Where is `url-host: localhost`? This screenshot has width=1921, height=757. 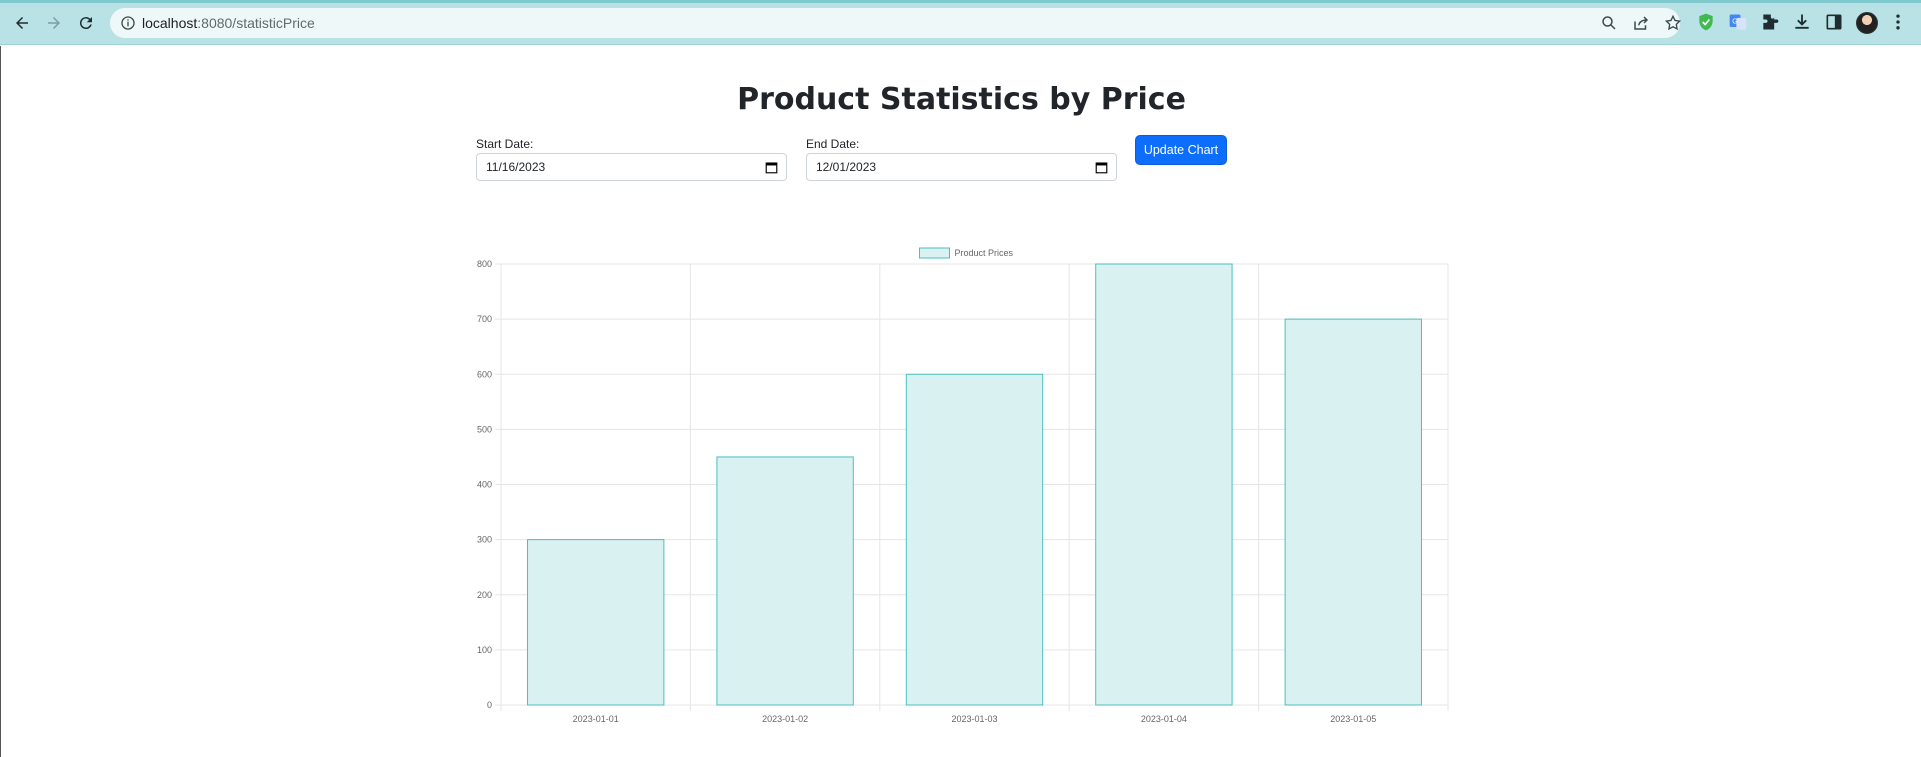 url-host: localhost is located at coordinates (170, 23).